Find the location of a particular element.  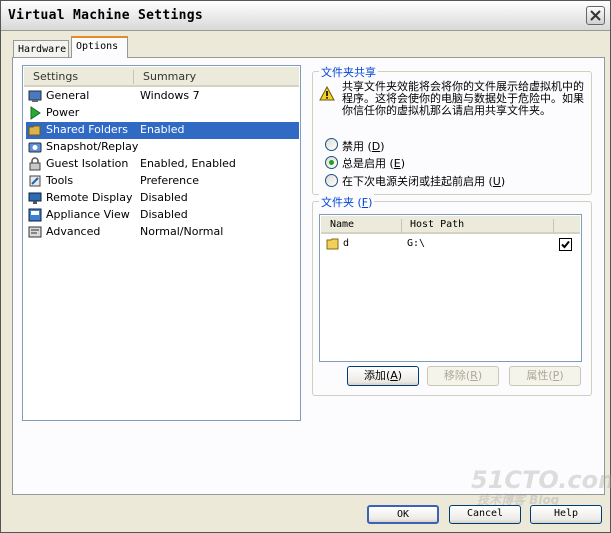

enable-until-poweroff-radio is located at coordinates (331, 180).